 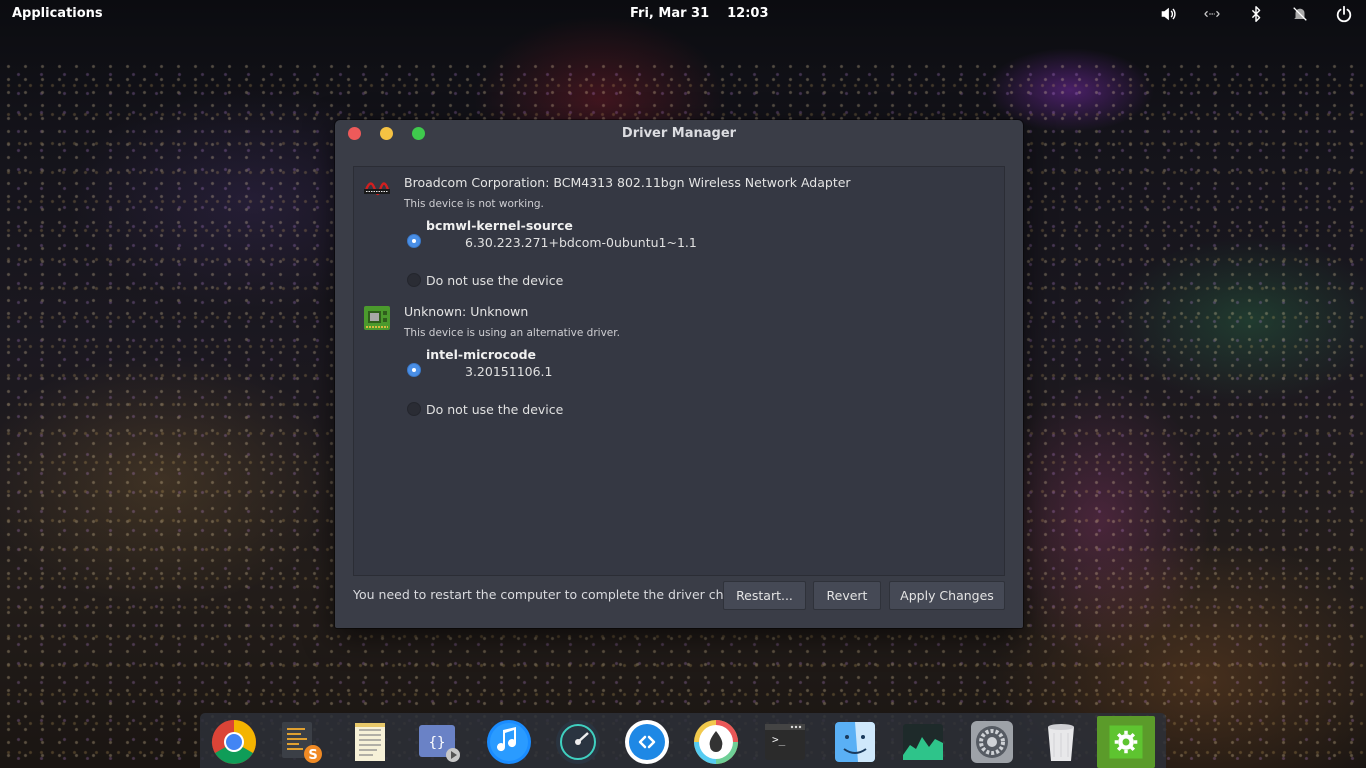 I want to click on datetime-indicator: Fri, Mar 31 12:03, so click(x=699, y=13).